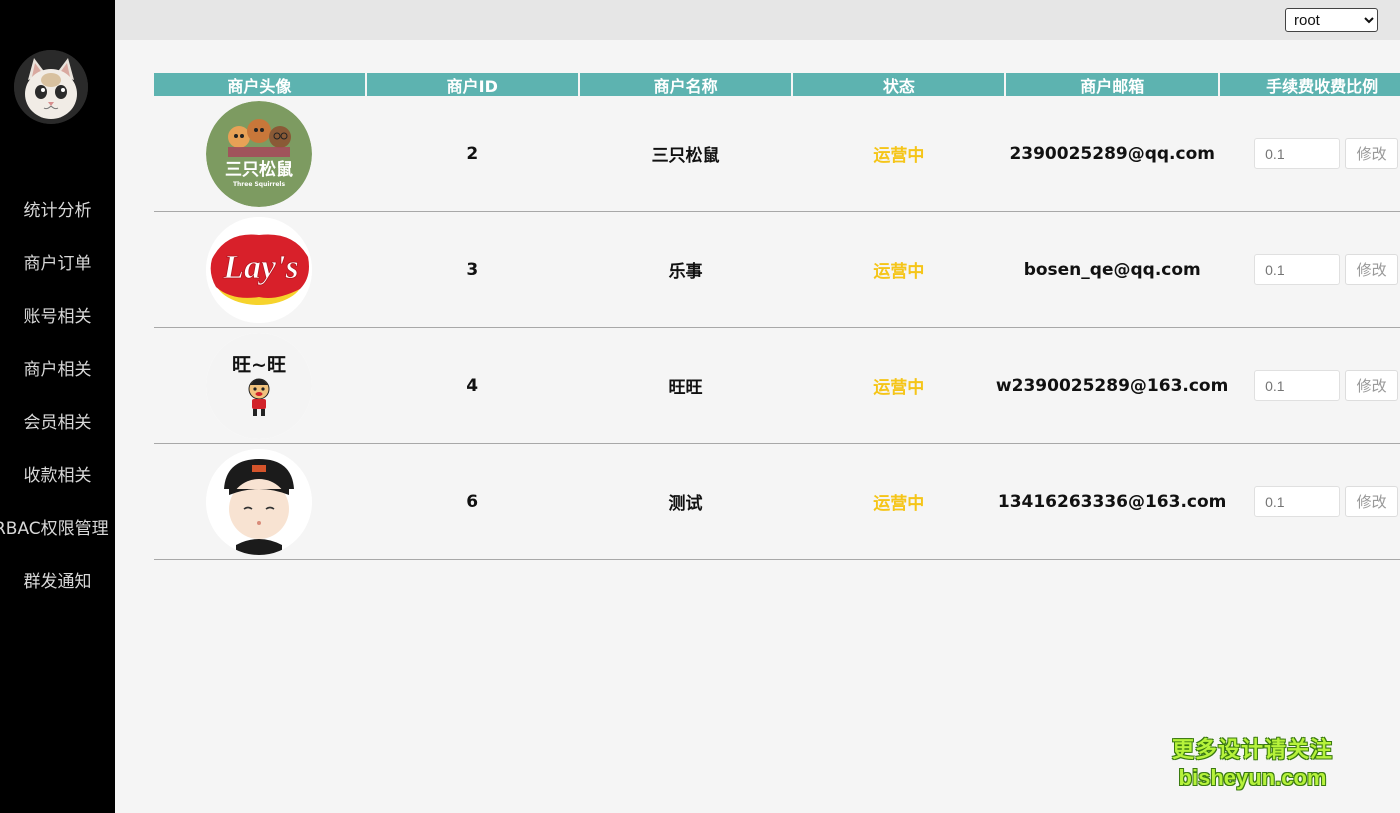  What do you see at coordinates (777, 270) in the screenshot?
I see `table-row: Lay's 3 乐事 运营中 bosen_qe@qq.com 修改` at bounding box center [777, 270].